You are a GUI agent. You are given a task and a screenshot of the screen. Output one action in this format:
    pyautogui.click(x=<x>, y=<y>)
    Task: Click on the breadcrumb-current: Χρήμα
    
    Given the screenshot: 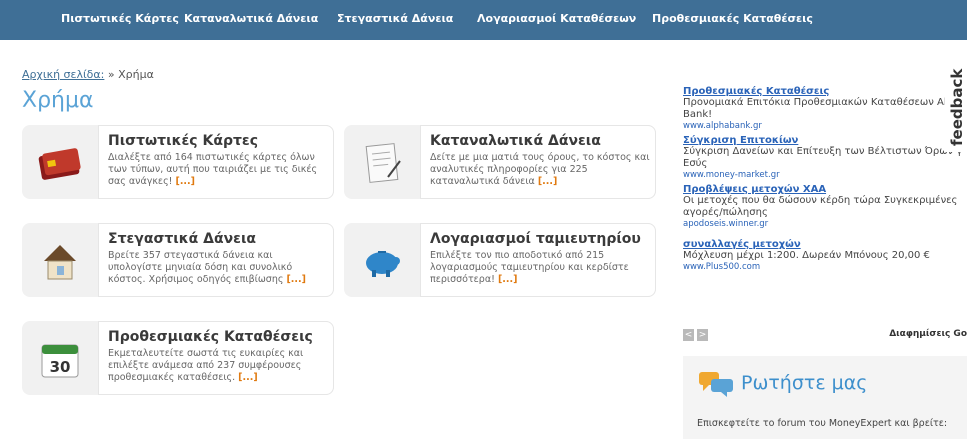 What is the action you would take?
    pyautogui.click(x=136, y=74)
    